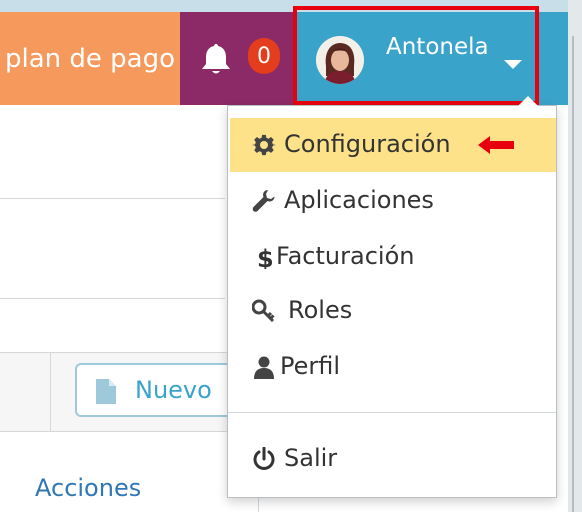 Image resolution: width=582 pixels, height=512 pixels. What do you see at coordinates (575, 256) in the screenshot?
I see `right-scroll-track` at bounding box center [575, 256].